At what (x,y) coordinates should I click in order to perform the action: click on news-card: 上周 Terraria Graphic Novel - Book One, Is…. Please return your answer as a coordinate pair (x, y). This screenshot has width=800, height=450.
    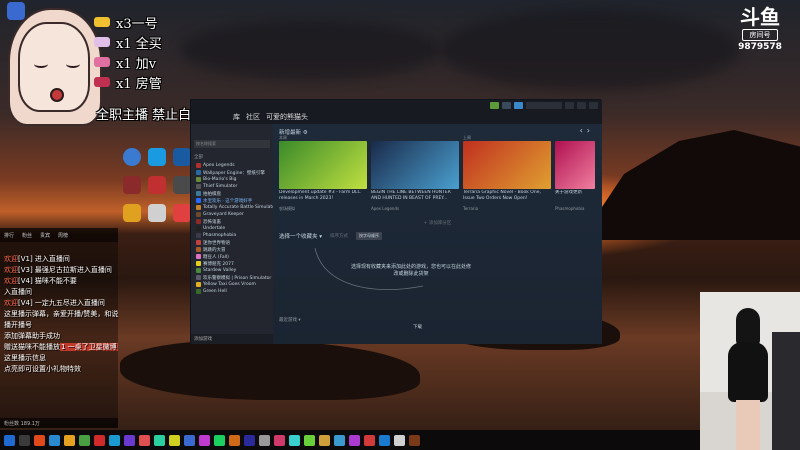
    Looking at the image, I should click on (507, 174).